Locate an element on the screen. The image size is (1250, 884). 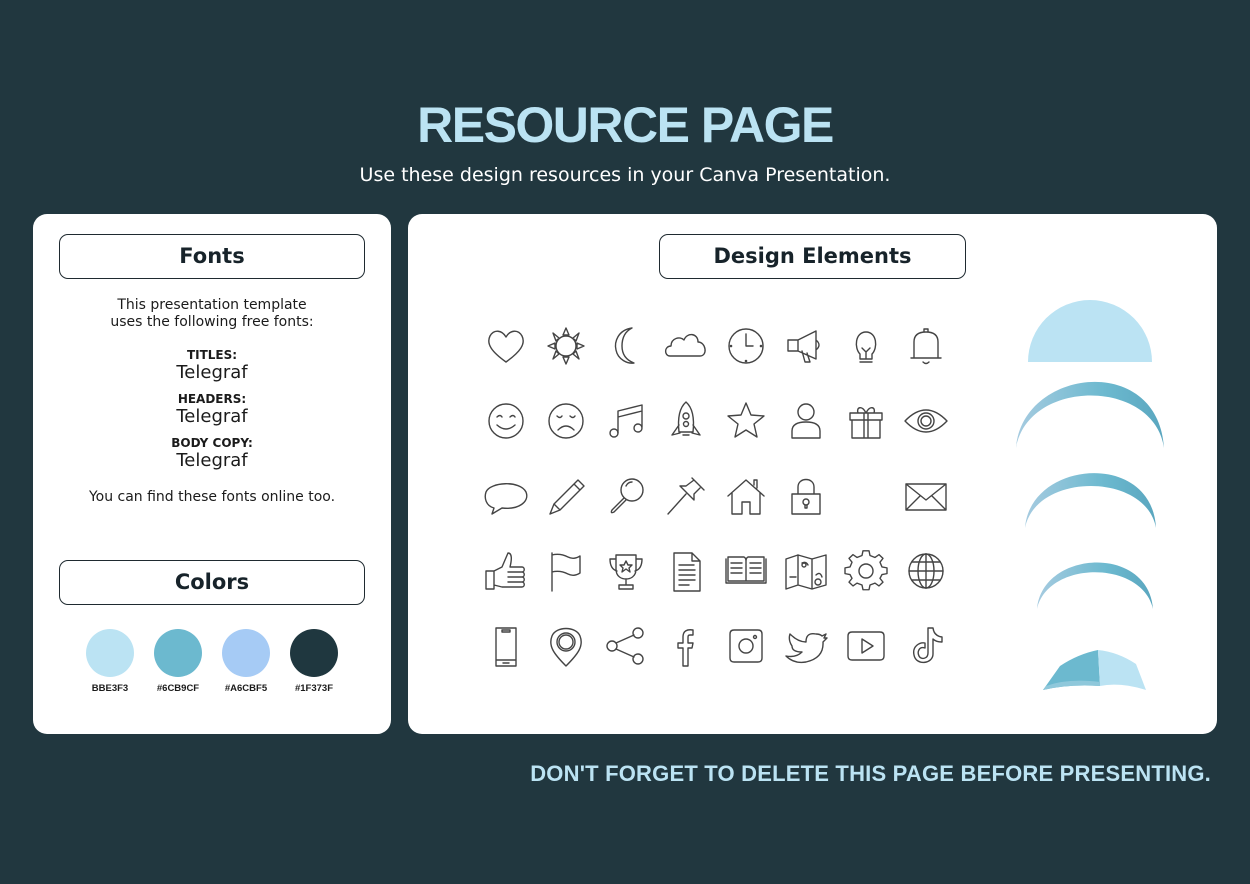
globe-icon is located at coordinates (926, 571).